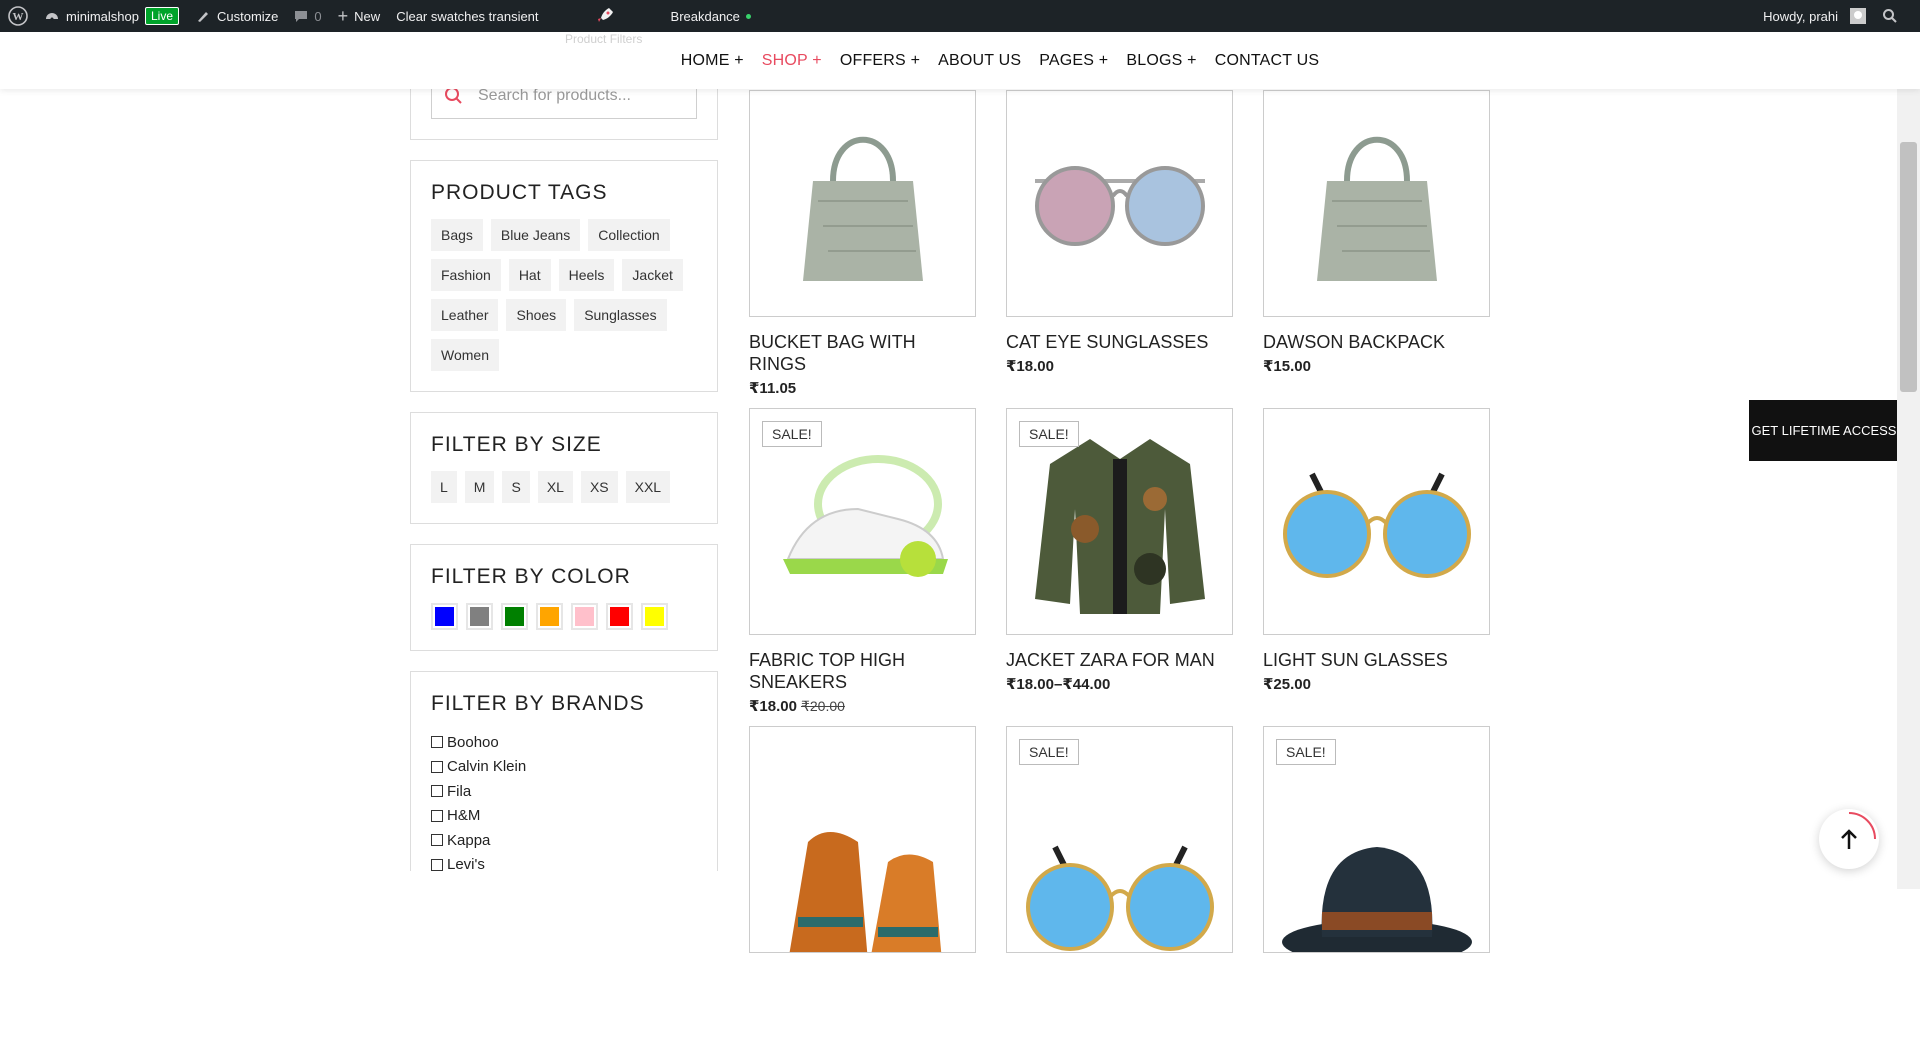 This screenshot has height=1044, width=1920. Describe the element at coordinates (564, 816) in the screenshot. I see `brand-option: H&M` at that location.